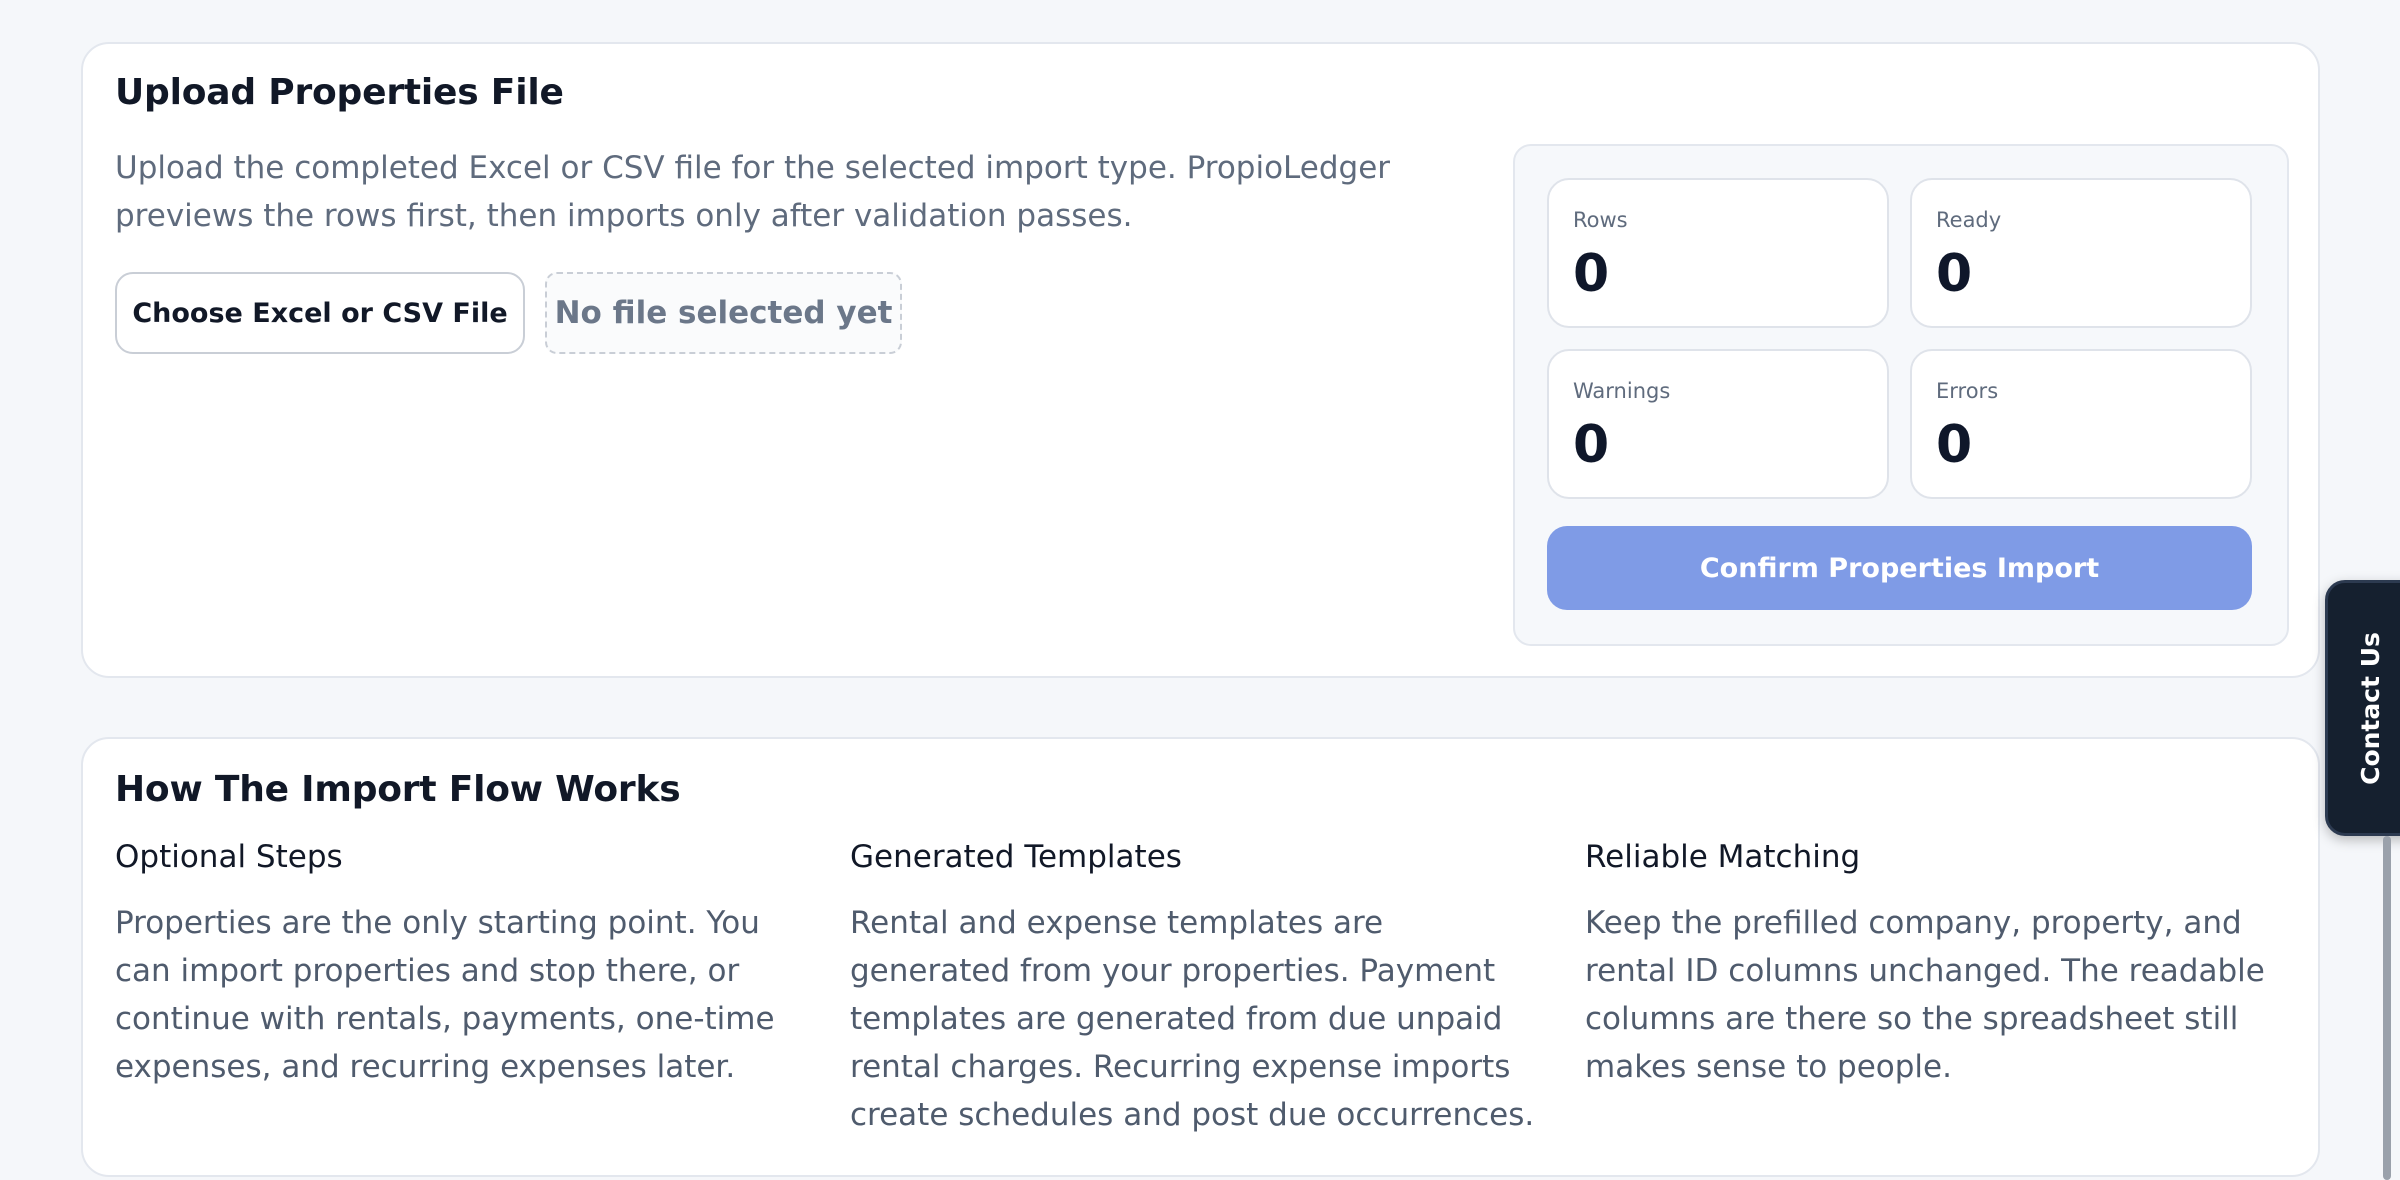 This screenshot has height=1180, width=2400. I want to click on warnings-stat-label: Warnings, so click(1622, 391).